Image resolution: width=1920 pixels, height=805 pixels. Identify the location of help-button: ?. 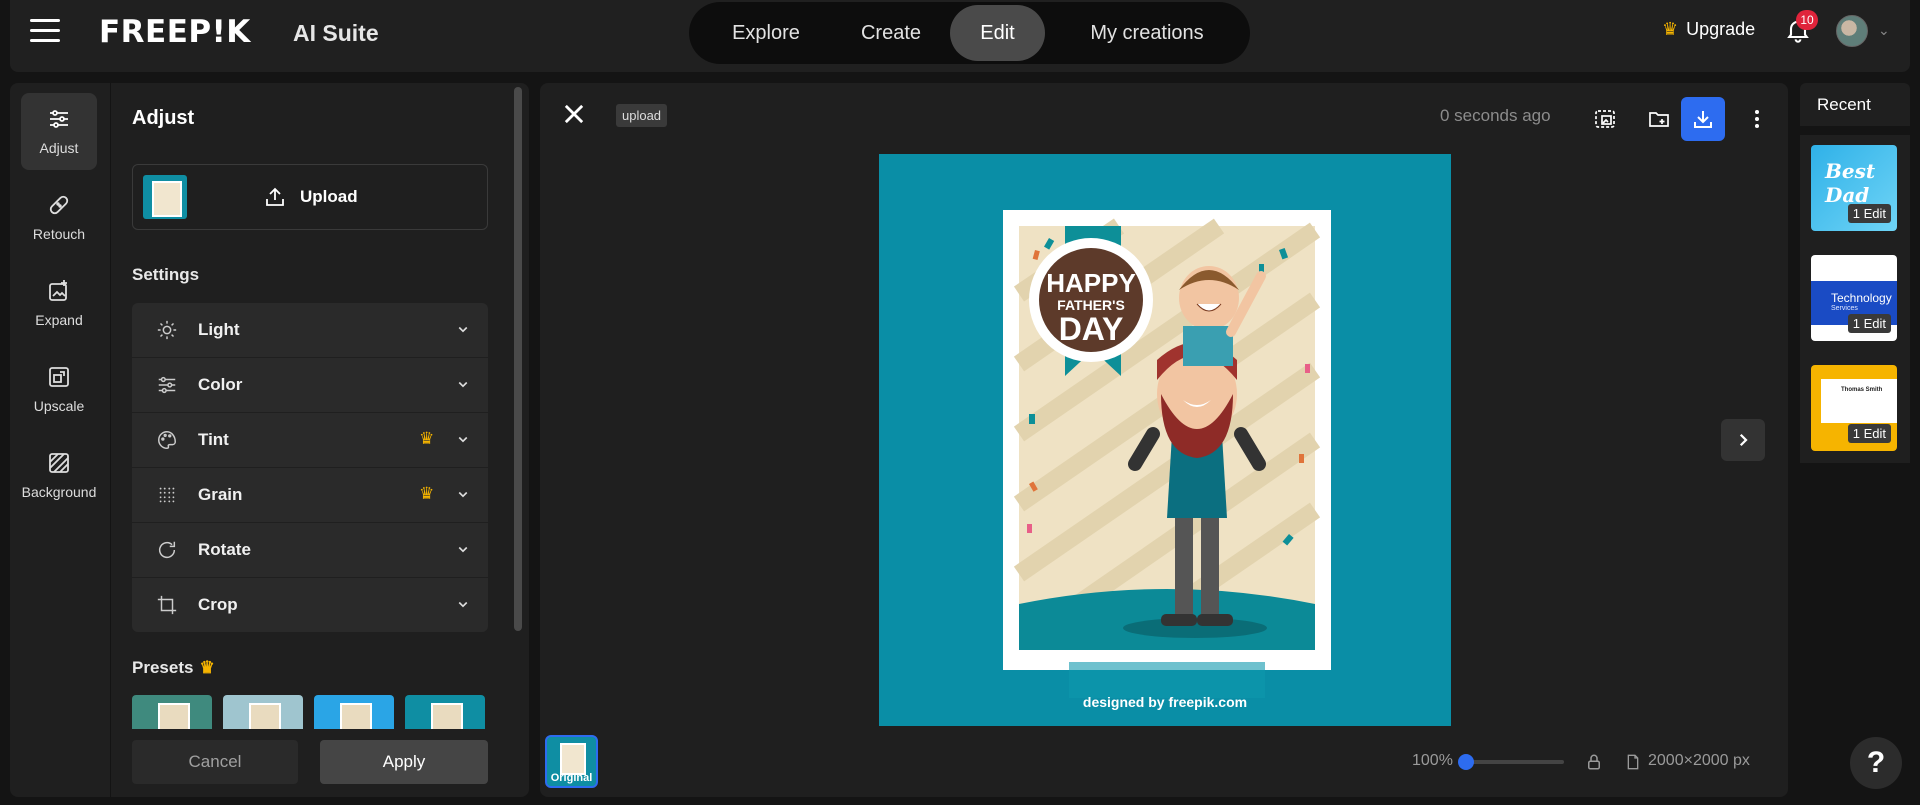
(1876, 763).